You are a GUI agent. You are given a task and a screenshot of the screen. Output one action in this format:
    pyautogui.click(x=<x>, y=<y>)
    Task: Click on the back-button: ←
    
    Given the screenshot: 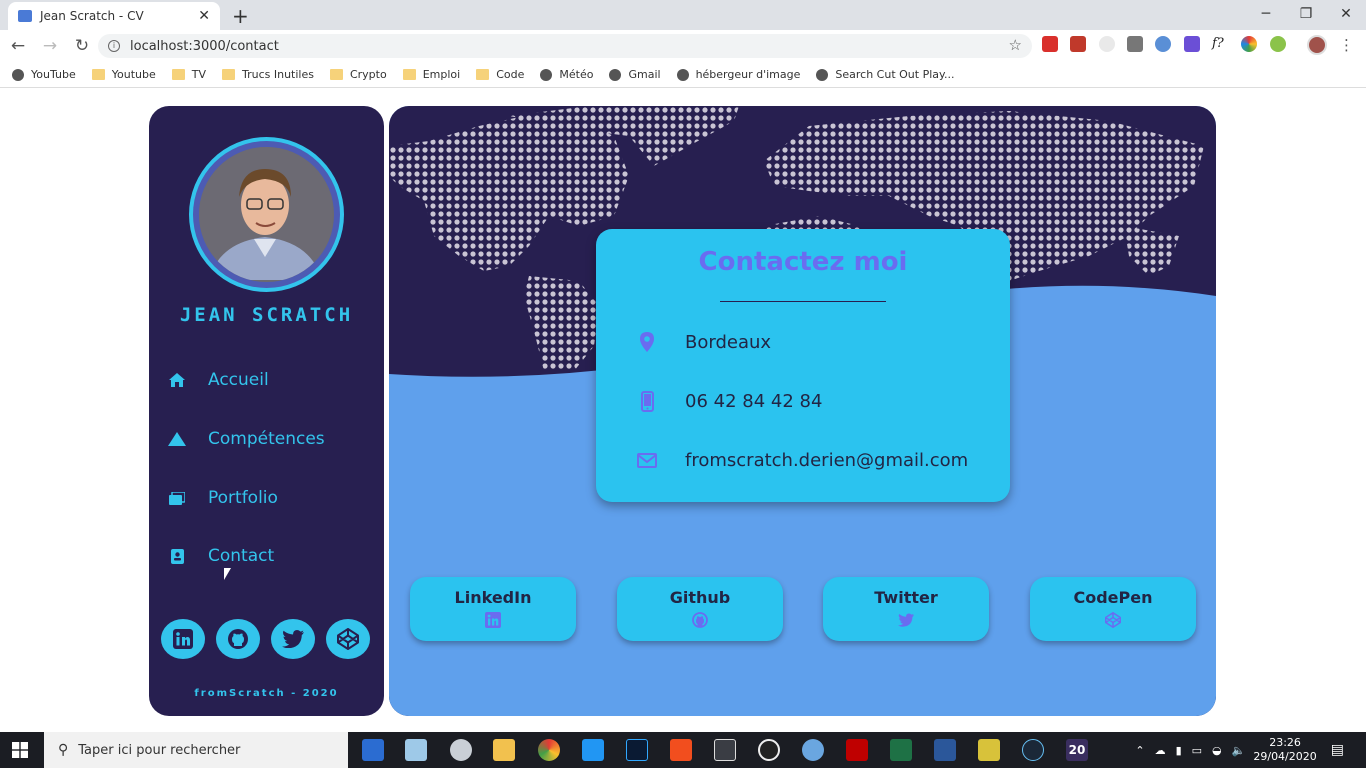 What is the action you would take?
    pyautogui.click(x=18, y=46)
    